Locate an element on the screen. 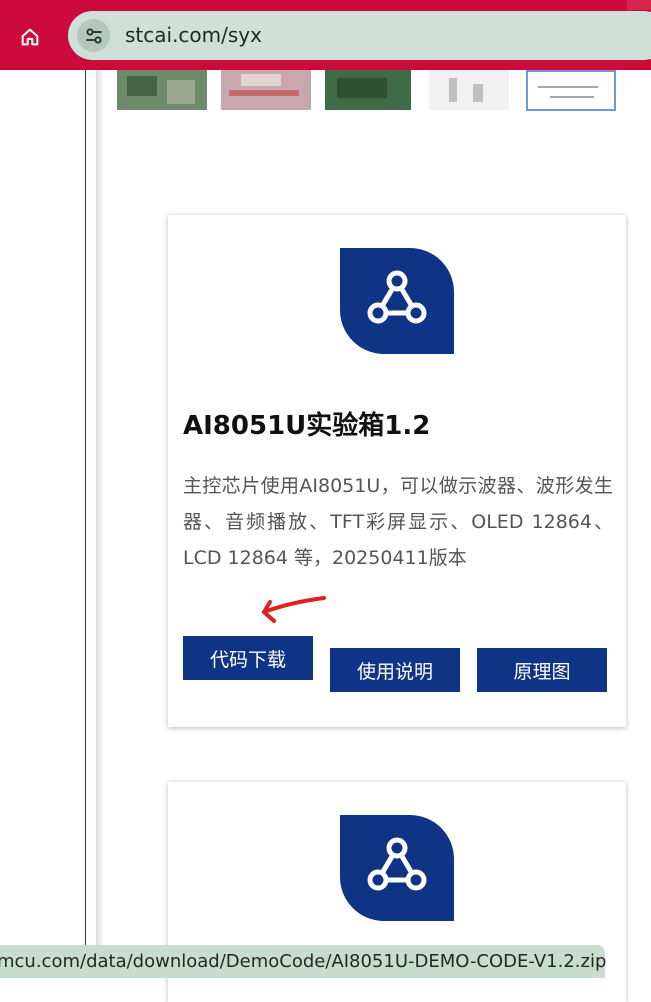 The image size is (651, 1002). code-download-button: 代码下载 is located at coordinates (248, 658).